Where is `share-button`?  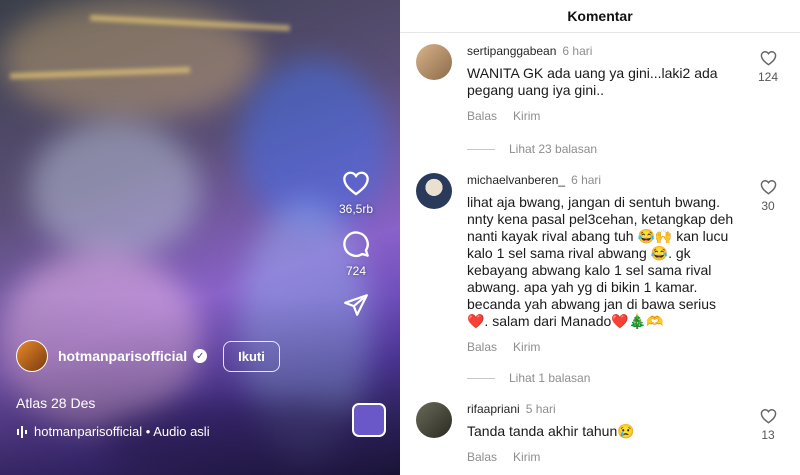 share-button is located at coordinates (356, 308).